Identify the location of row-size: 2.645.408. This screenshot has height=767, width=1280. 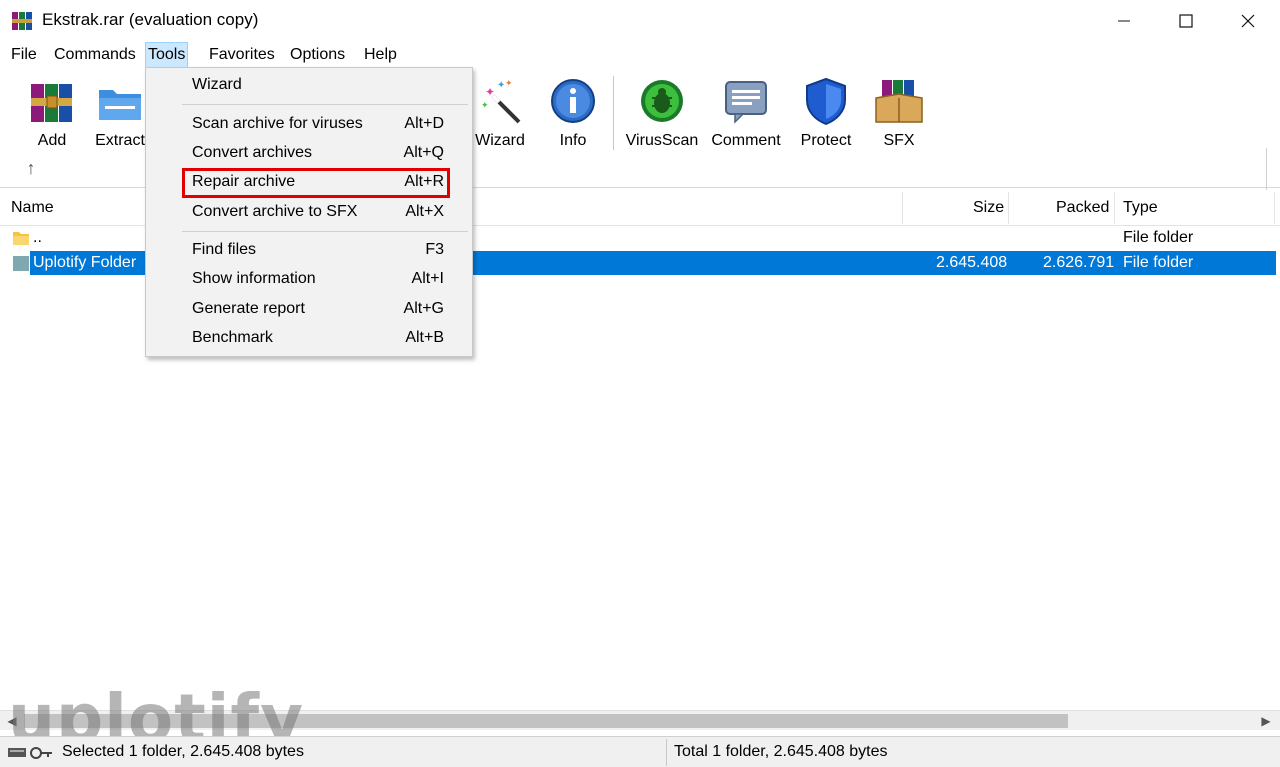
(972, 262).